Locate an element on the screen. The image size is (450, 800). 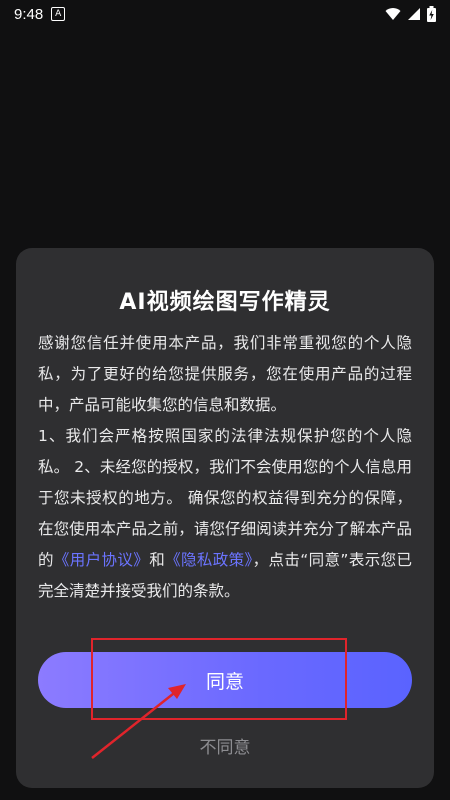
status-time: 9:48 is located at coordinates (29, 14).